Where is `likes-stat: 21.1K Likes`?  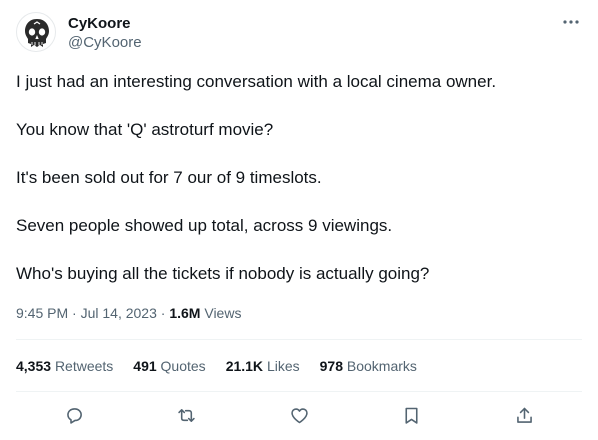 likes-stat: 21.1K Likes is located at coordinates (263, 366).